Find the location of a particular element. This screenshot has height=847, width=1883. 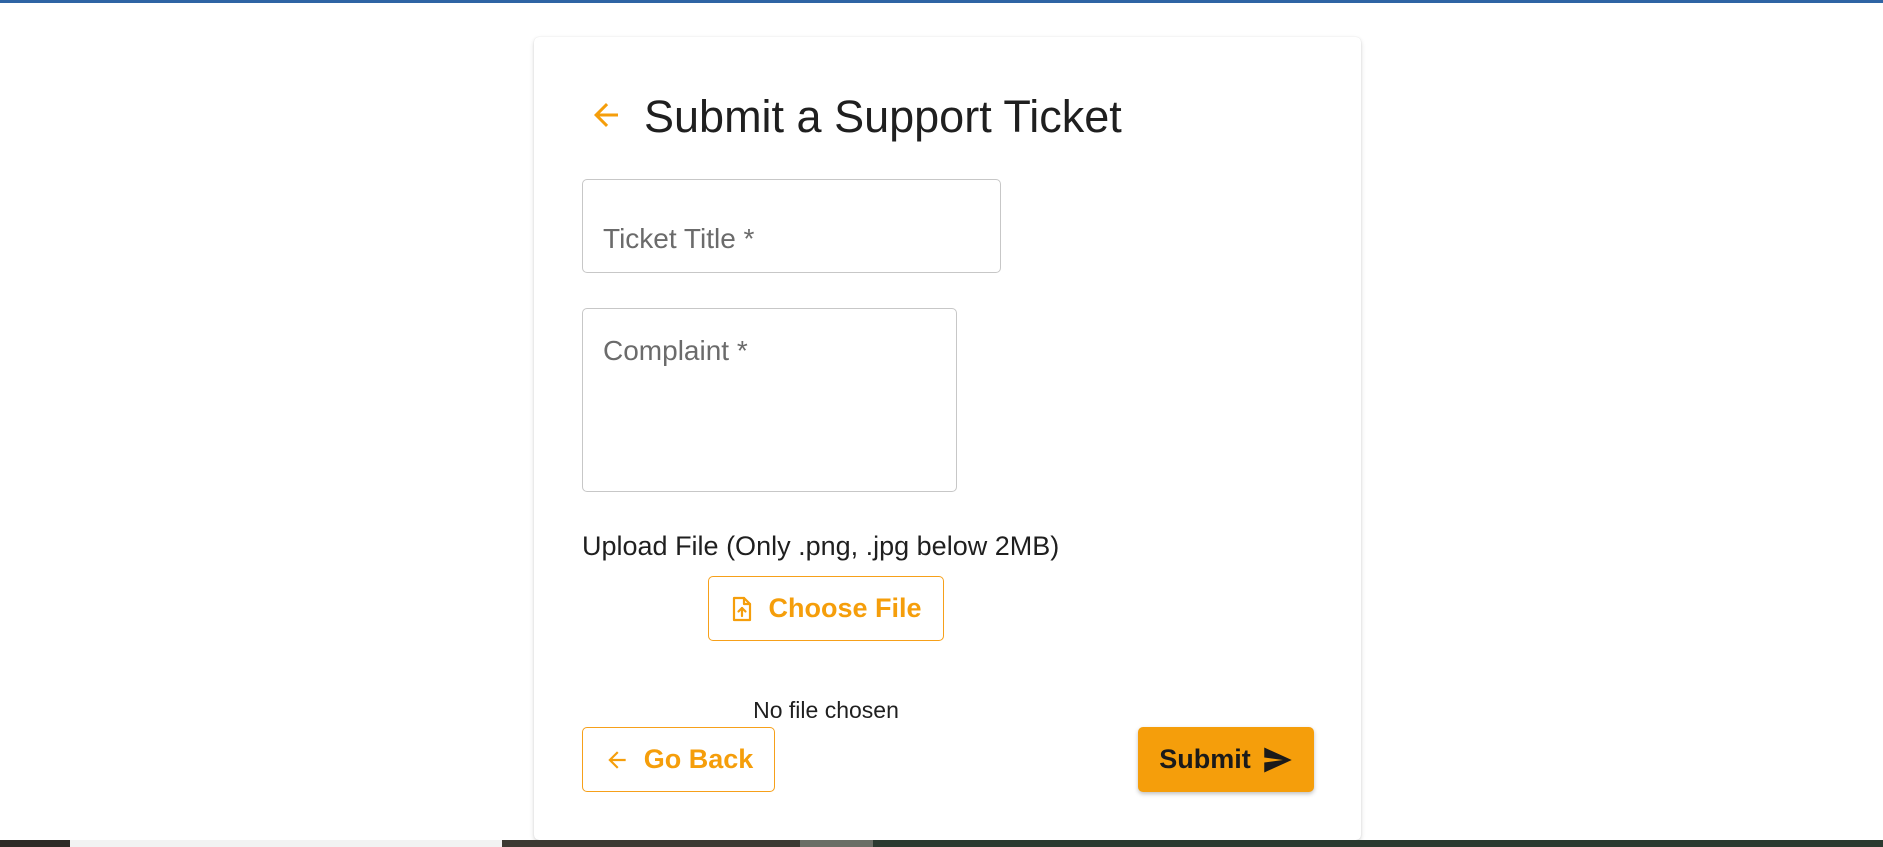

go-back-button: Go Back is located at coordinates (678, 759).